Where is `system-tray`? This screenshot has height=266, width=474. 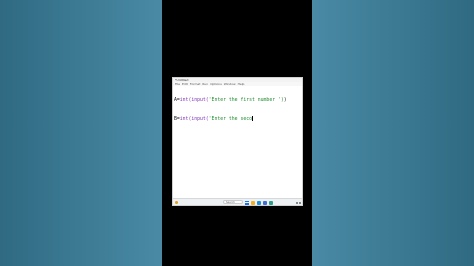
system-tray is located at coordinates (298, 202).